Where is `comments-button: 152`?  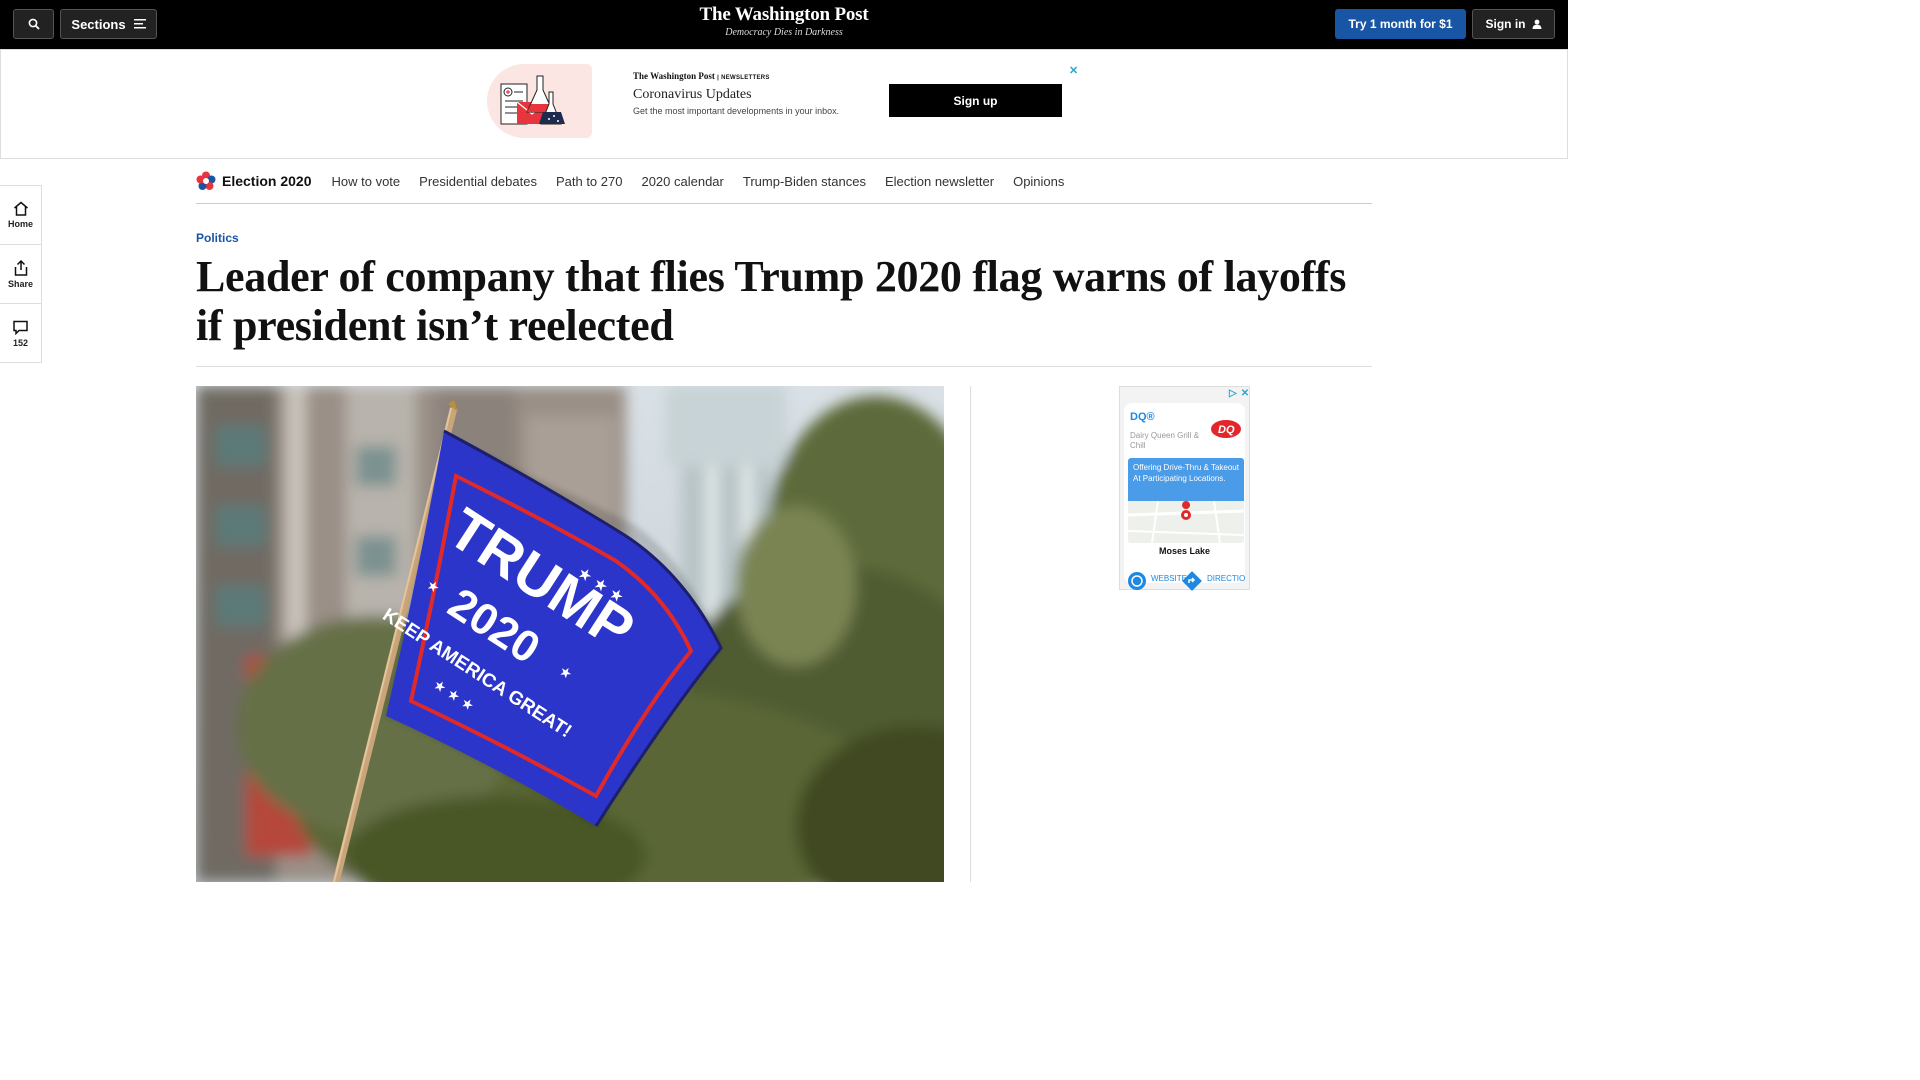 comments-button: 152 is located at coordinates (20, 333).